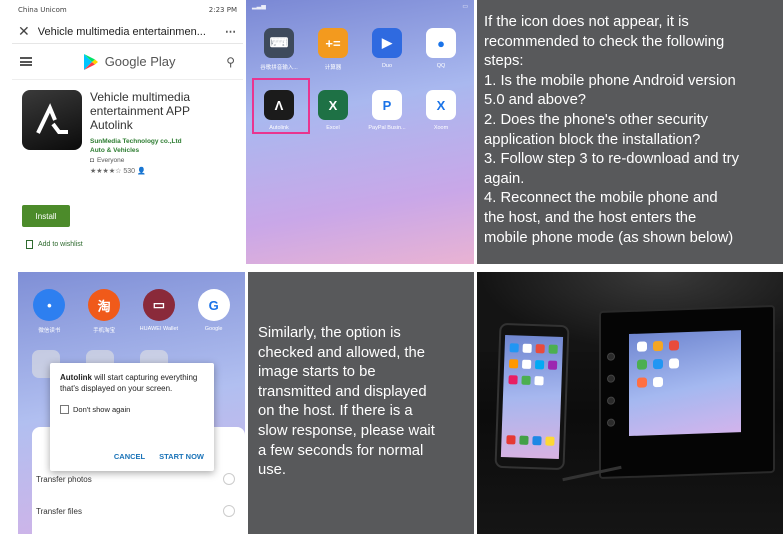 The width and height of the screenshot is (783, 534). I want to click on paypal-icon: P, so click(387, 105).